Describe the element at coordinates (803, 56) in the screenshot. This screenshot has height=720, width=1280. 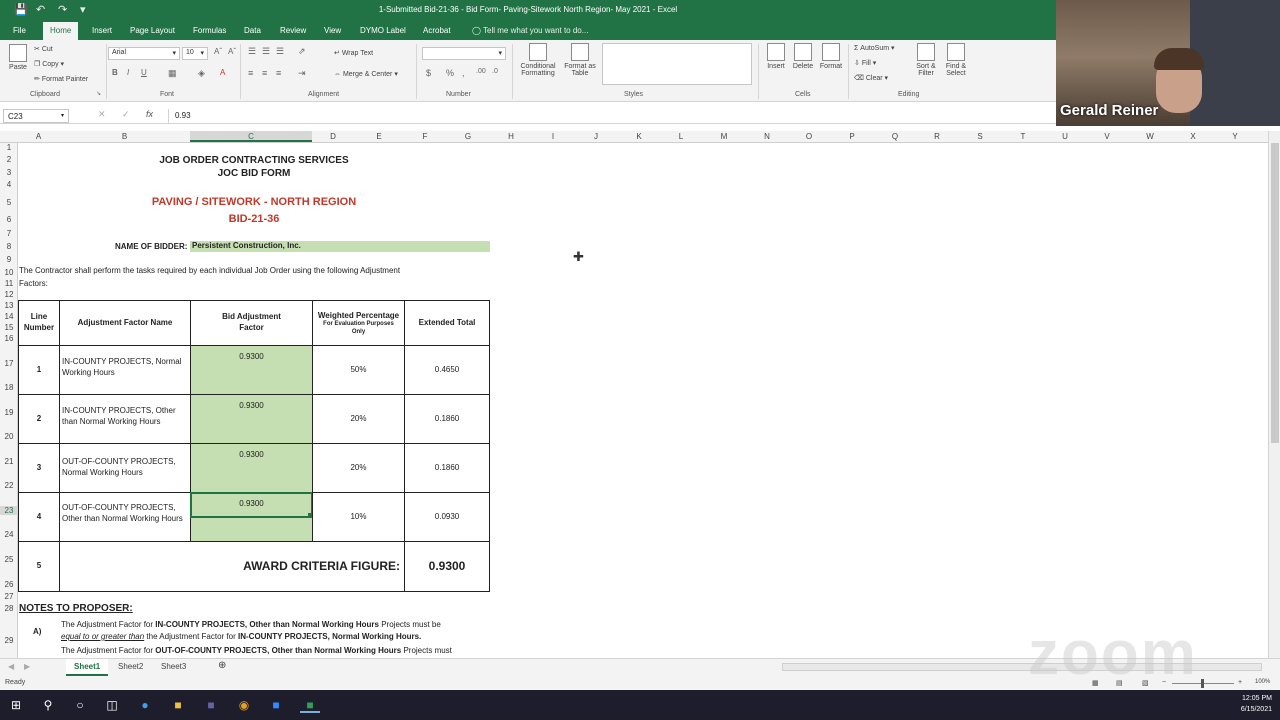
I see `delete-cells-button: Delete` at that location.